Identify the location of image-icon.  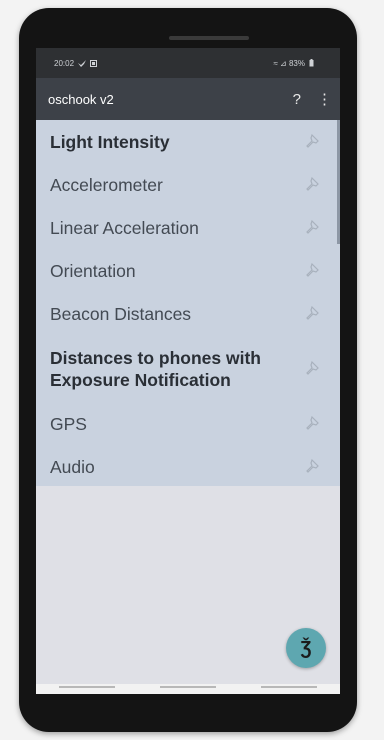
(94, 63).